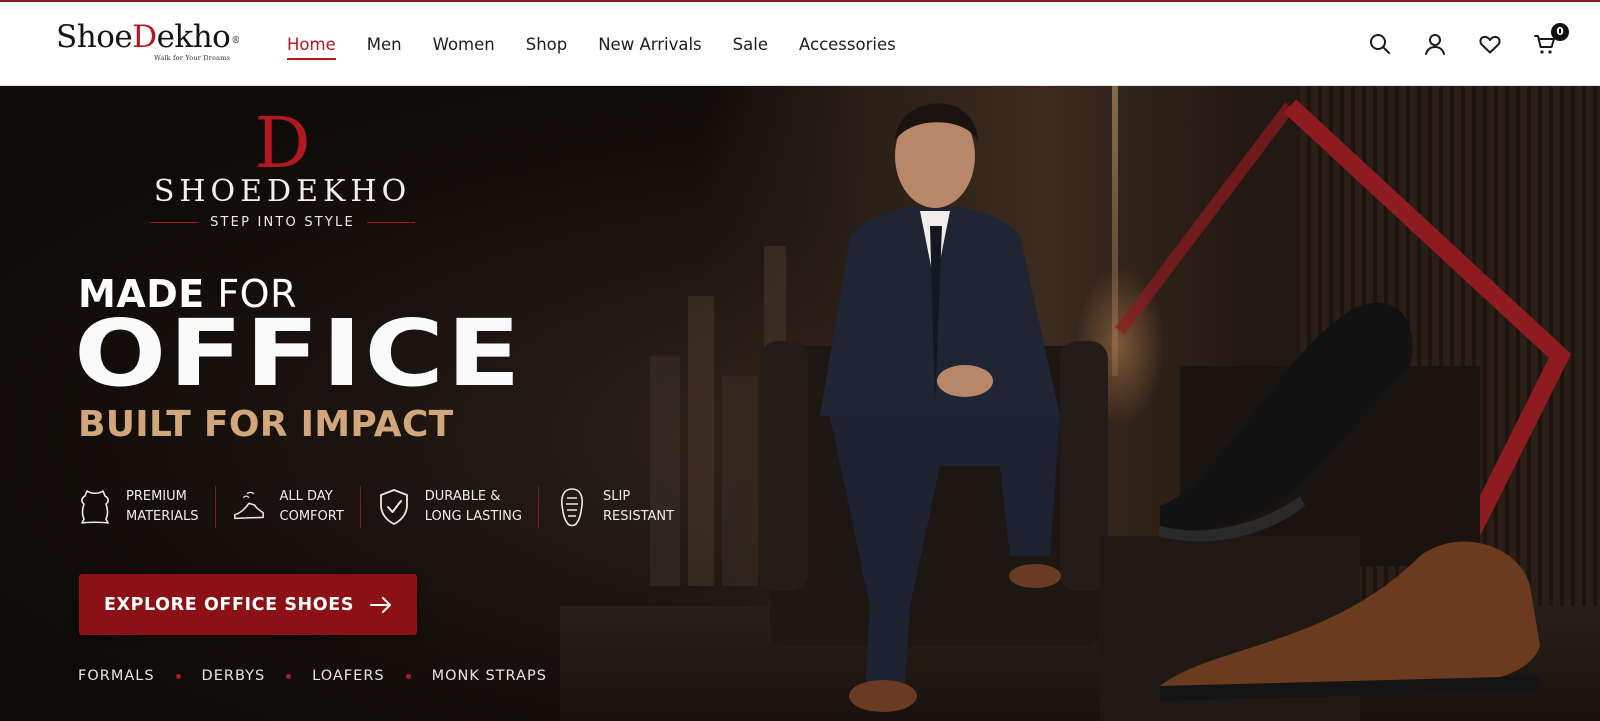 The image size is (1600, 721). What do you see at coordinates (750, 44) in the screenshot?
I see `nav-sale: Sale` at bounding box center [750, 44].